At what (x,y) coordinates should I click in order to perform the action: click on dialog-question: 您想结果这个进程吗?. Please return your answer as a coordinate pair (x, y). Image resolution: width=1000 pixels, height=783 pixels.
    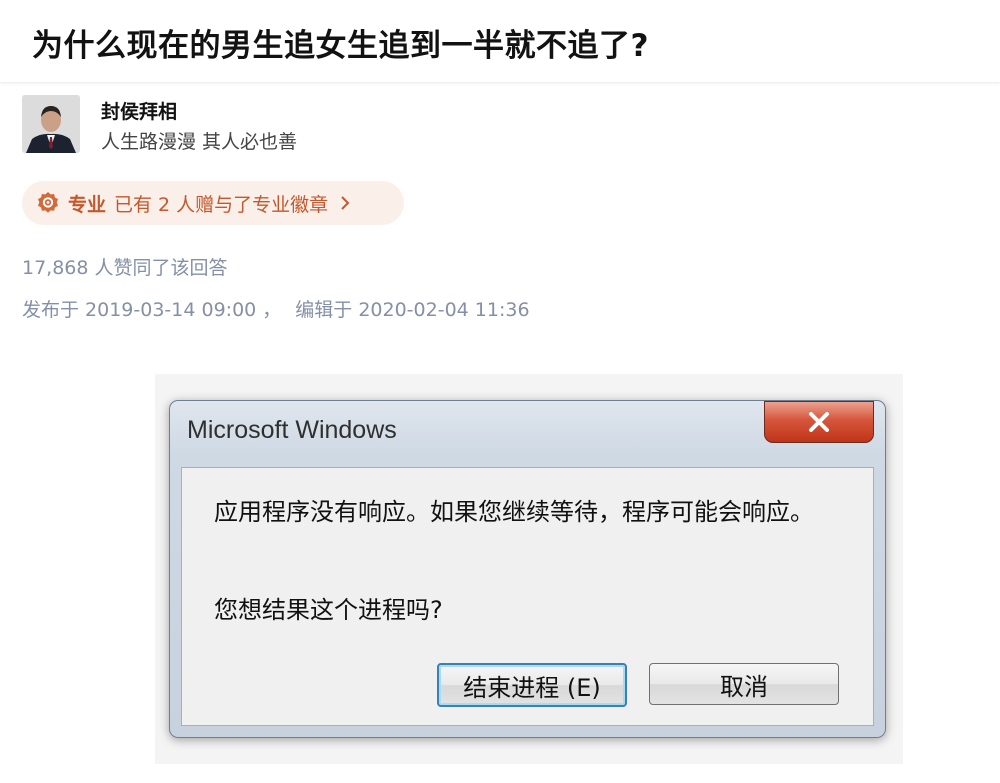
    Looking at the image, I should click on (328, 610).